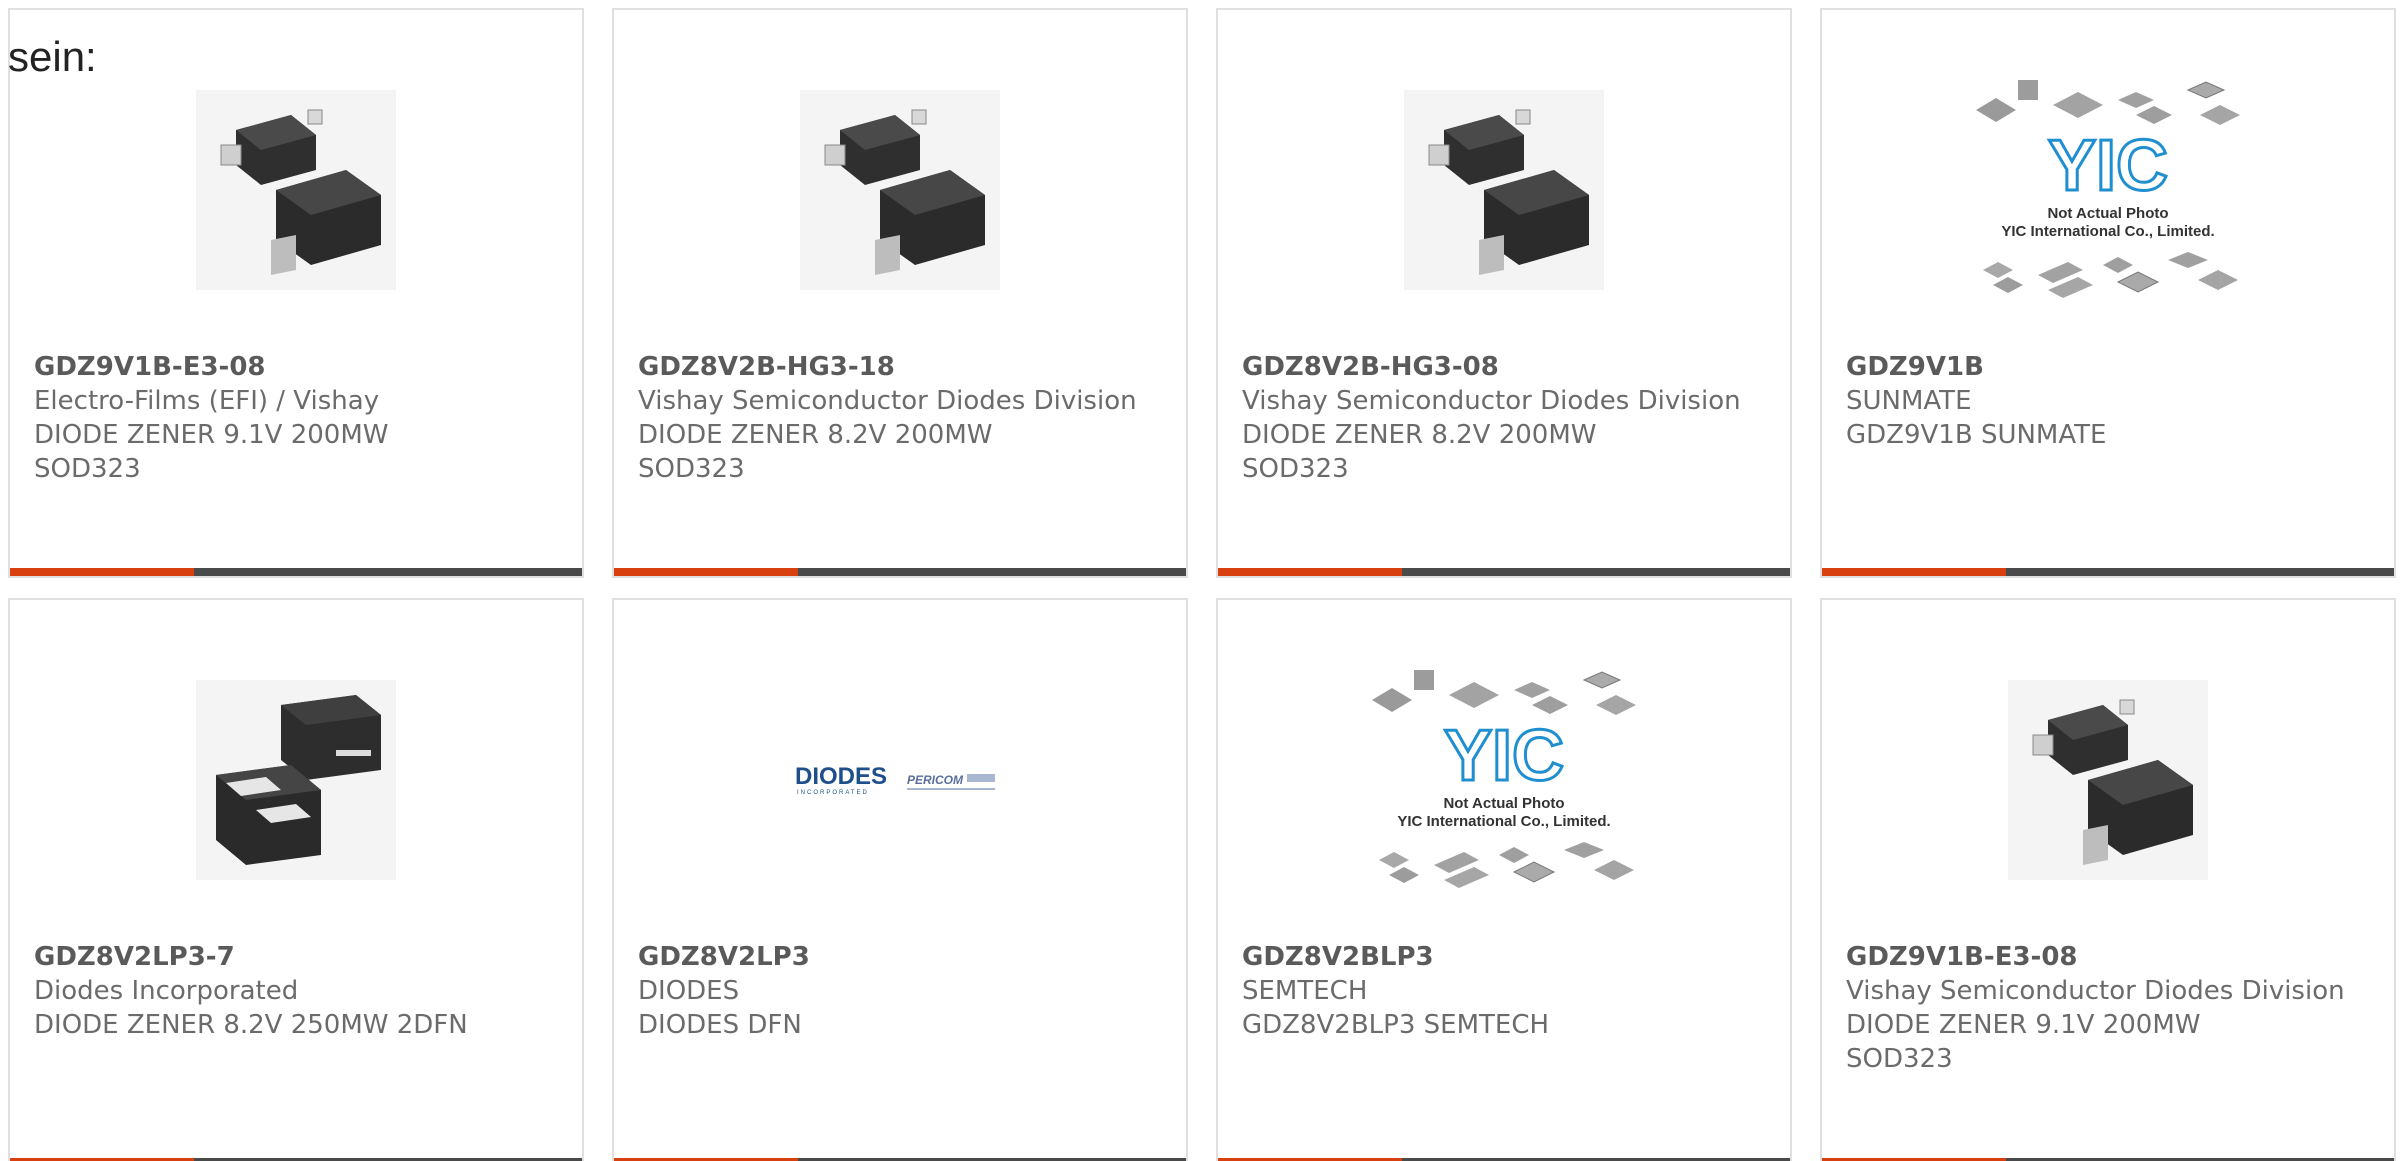 Image resolution: width=2400 pixels, height=1161 pixels. I want to click on manufacturer: DIODES, so click(689, 991).